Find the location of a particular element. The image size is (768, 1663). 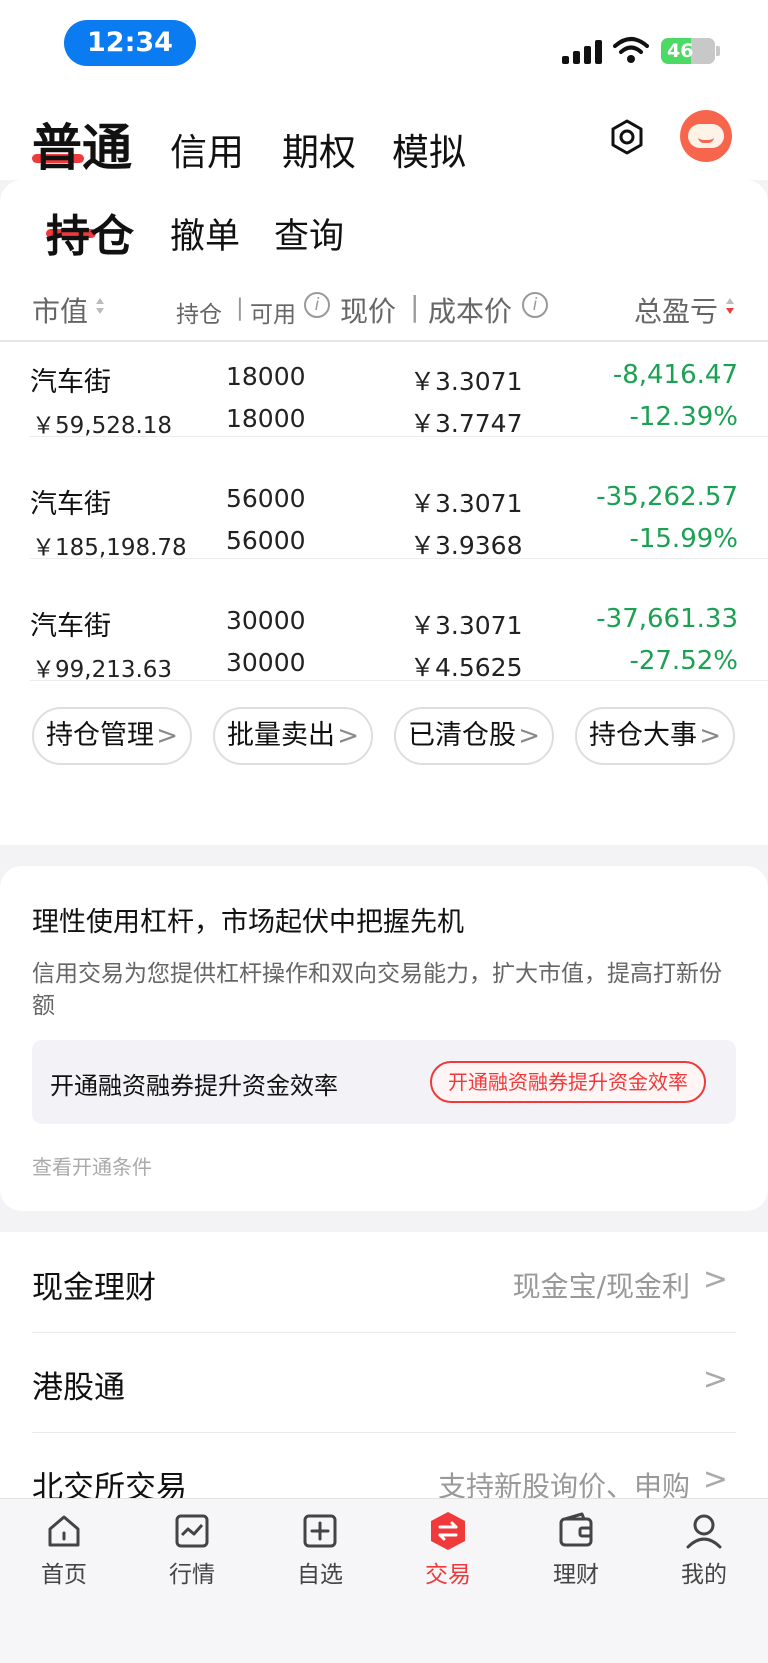

nav-label: 自选 is located at coordinates (320, 1575).